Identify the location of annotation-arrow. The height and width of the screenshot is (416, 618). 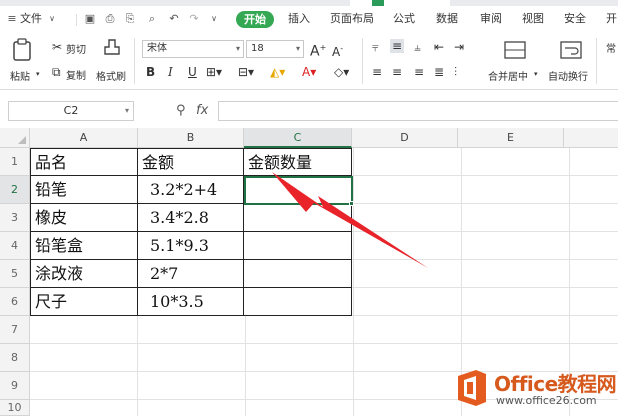
(350, 220).